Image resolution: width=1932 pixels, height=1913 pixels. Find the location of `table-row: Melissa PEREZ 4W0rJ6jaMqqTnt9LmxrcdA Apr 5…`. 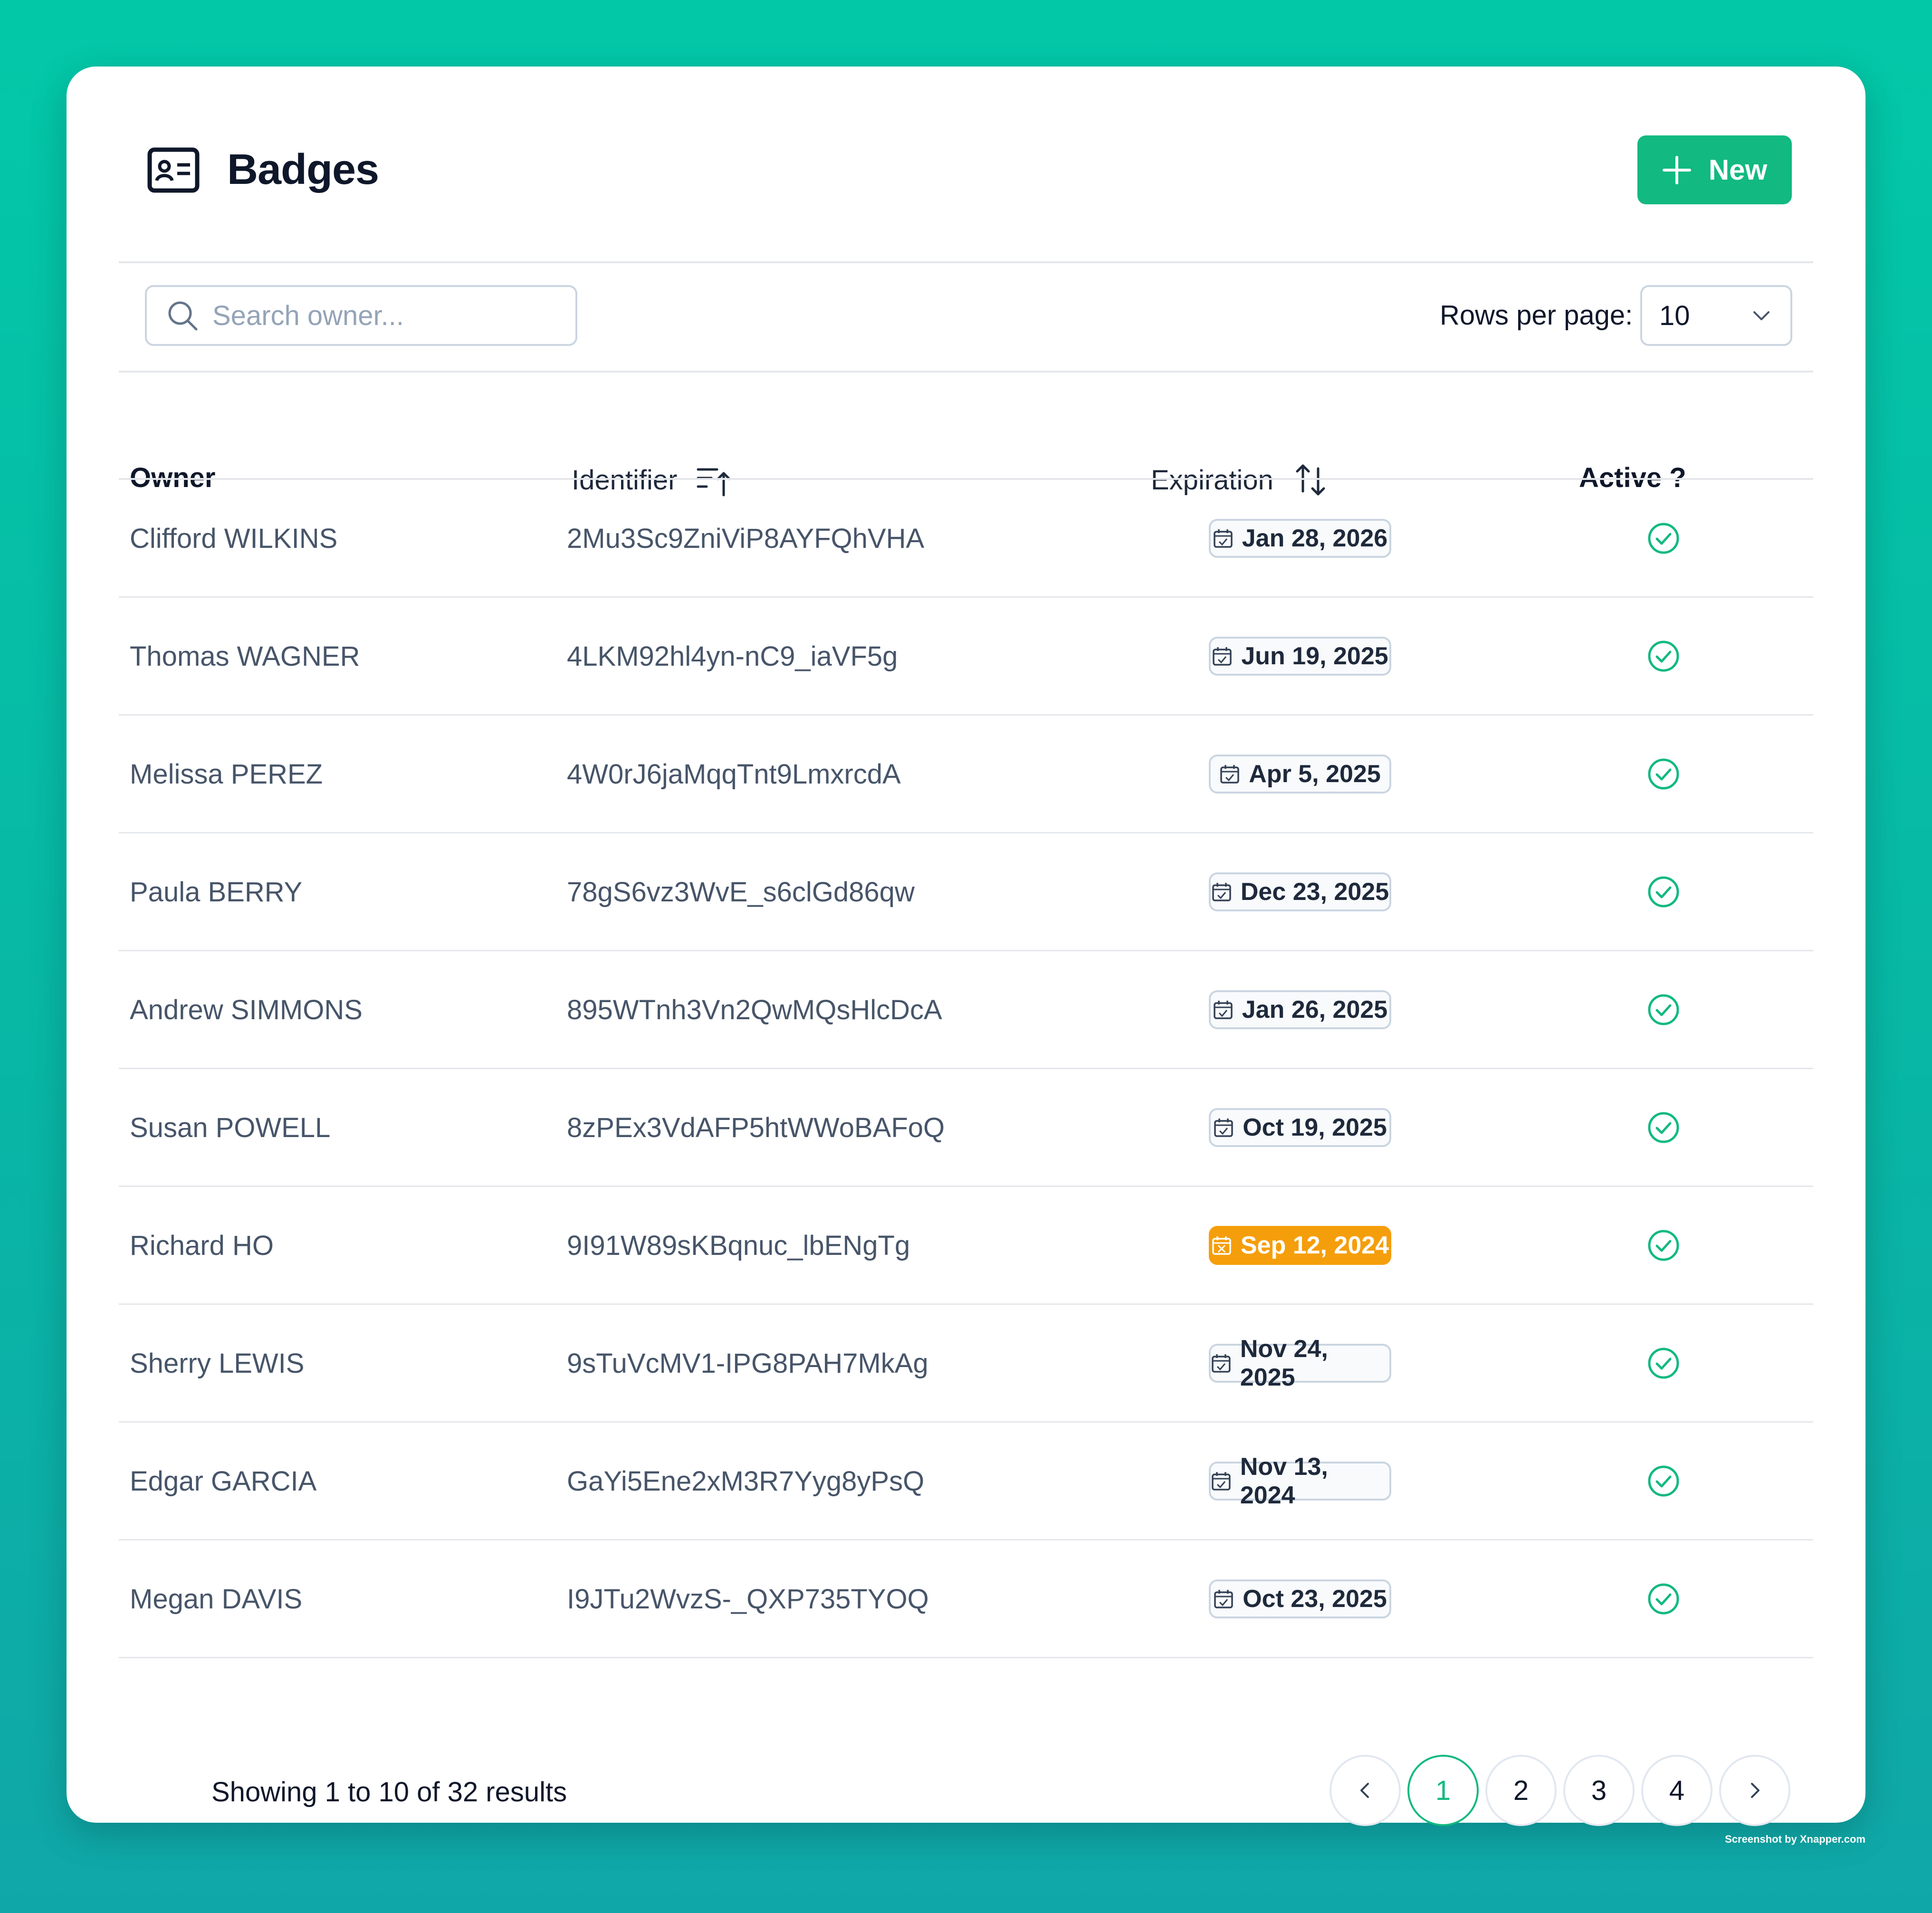

table-row: Melissa PEREZ 4W0rJ6jaMqqTnt9LmxrcdA Apr 5… is located at coordinates (966, 774).